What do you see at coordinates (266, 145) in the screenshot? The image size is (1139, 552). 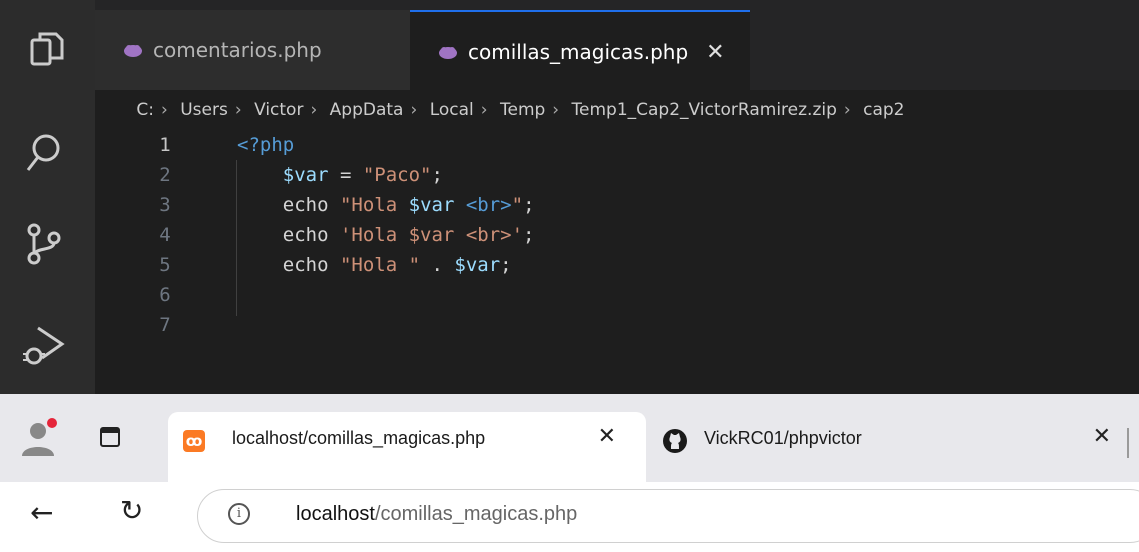 I see `code-text: <?php` at bounding box center [266, 145].